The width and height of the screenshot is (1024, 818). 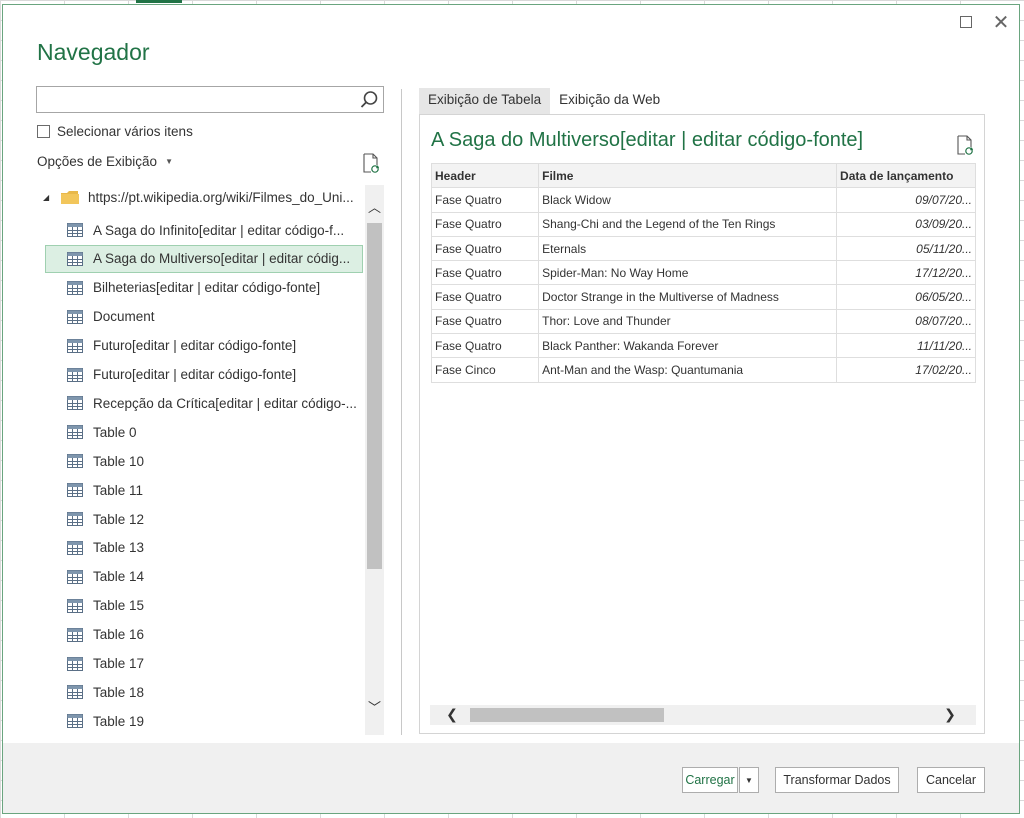 What do you see at coordinates (119, 663) in the screenshot?
I see `tree-item-label: Table 17` at bounding box center [119, 663].